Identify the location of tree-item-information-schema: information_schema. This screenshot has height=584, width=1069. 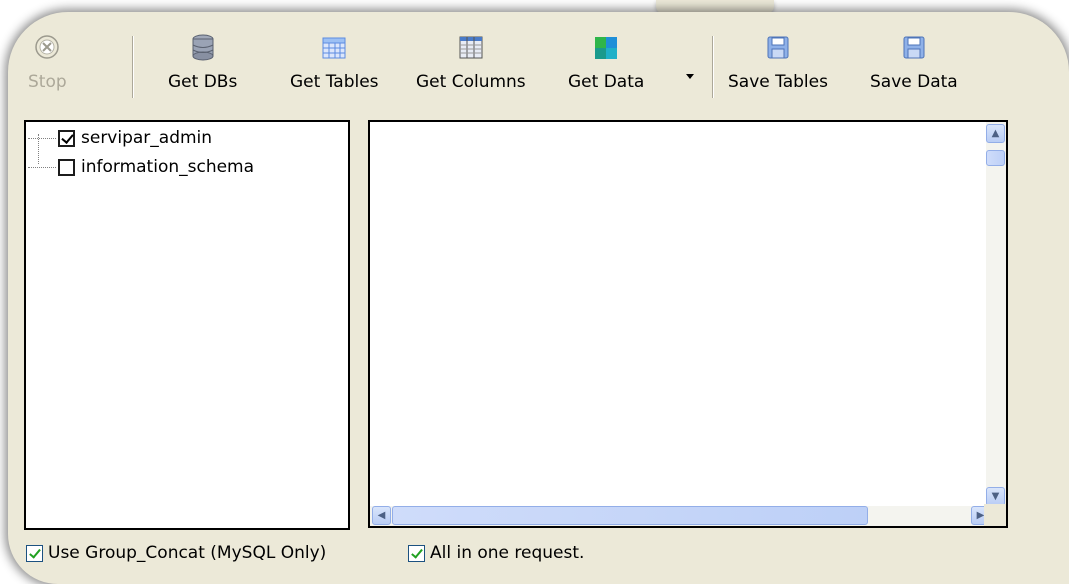
(141, 167).